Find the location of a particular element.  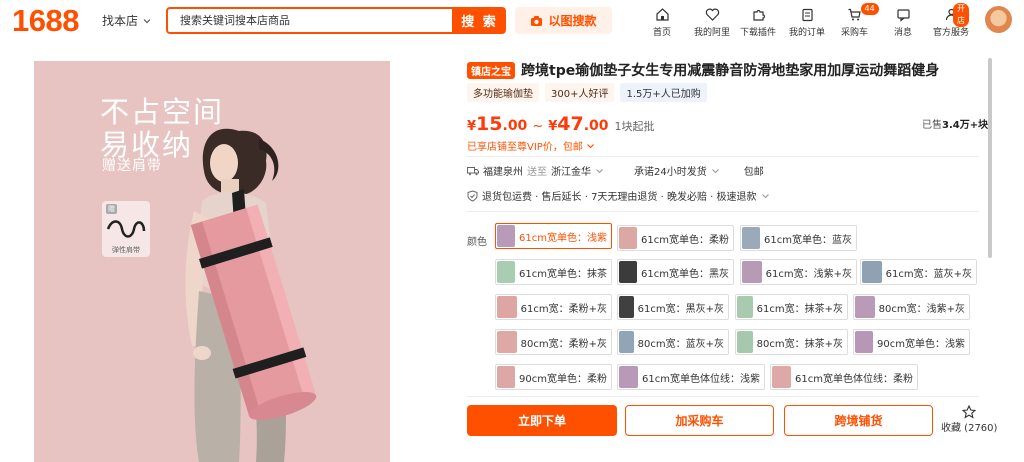

site-logo: 1688 is located at coordinates (45, 21).